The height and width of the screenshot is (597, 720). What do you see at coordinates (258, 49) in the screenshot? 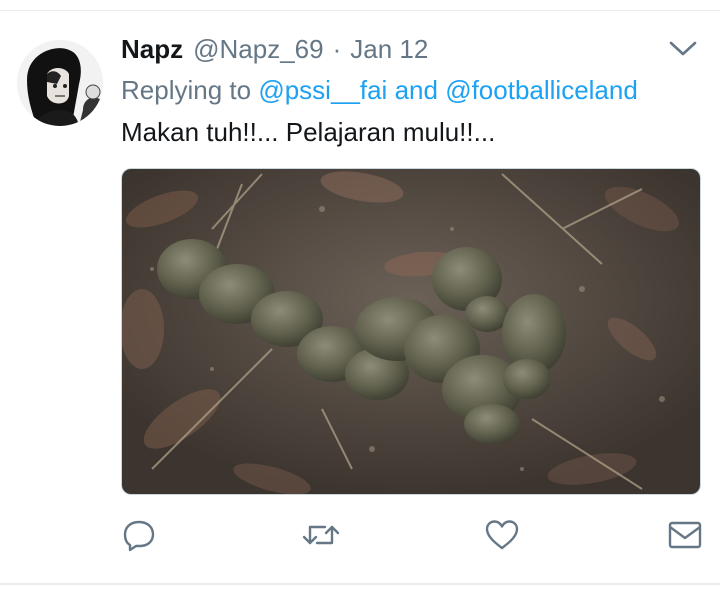
I see `user-handle: @Napz_69` at bounding box center [258, 49].